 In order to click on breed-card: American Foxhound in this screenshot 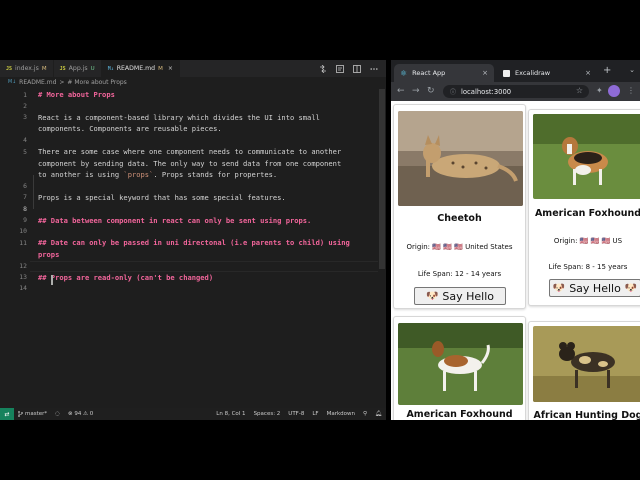, I will do `click(459, 368)`.